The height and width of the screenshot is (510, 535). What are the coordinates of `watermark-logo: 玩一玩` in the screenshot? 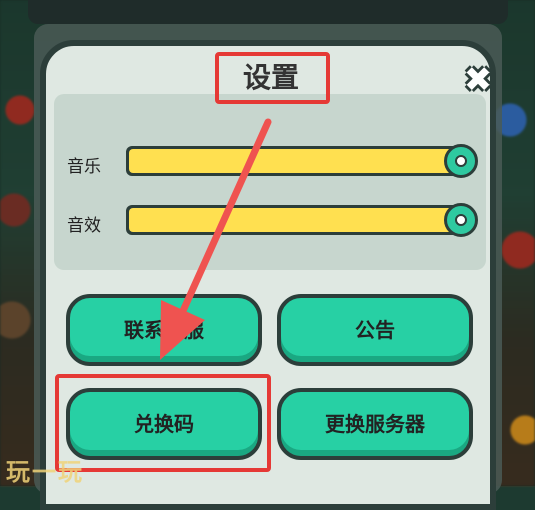 It's located at (45, 472).